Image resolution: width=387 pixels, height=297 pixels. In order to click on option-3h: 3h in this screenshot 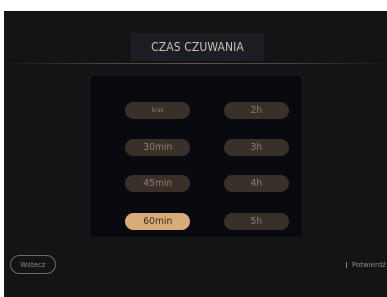, I will do `click(256, 147)`.